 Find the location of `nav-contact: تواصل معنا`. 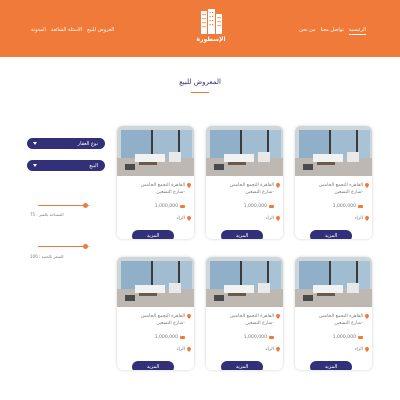

nav-contact: تواصل معنا is located at coordinates (332, 31).